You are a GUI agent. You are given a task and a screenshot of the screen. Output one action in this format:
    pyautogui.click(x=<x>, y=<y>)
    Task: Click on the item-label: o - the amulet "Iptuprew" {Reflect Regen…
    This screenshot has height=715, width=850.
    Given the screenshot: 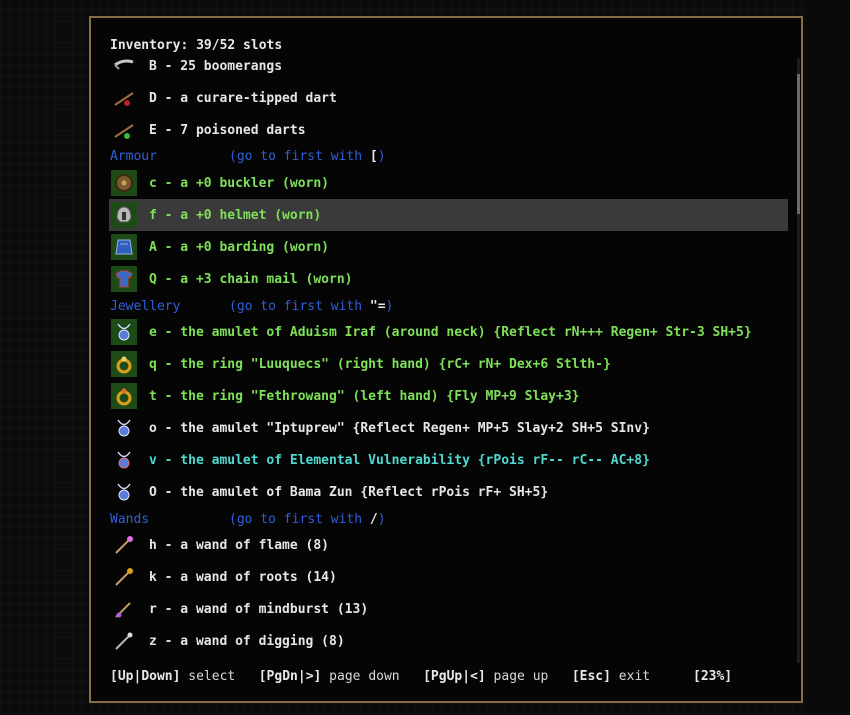 What is the action you would take?
    pyautogui.click(x=399, y=428)
    